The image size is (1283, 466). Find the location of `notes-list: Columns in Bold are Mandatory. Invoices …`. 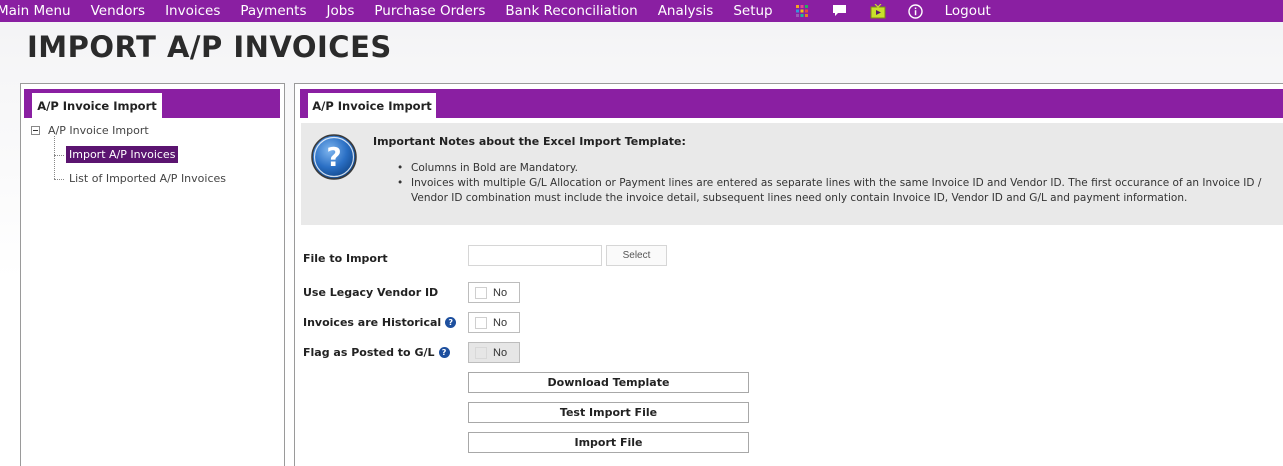

notes-list: Columns in Bold are Mandatory. Invoices … is located at coordinates (839, 183).